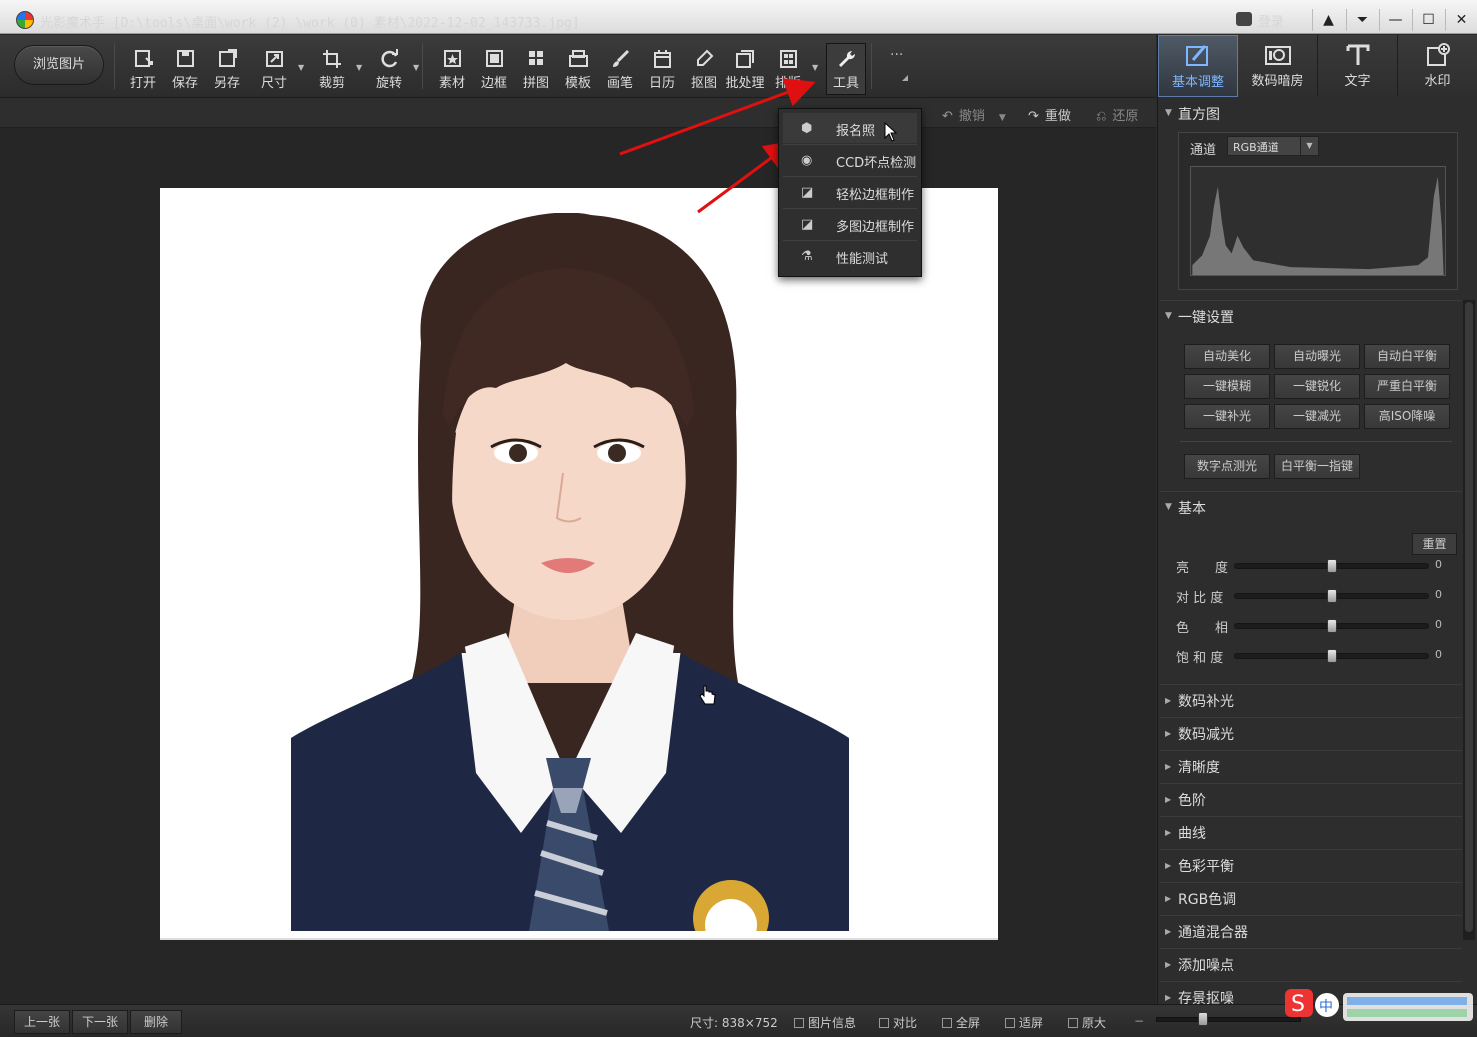  Describe the element at coordinates (156, 1022) in the screenshot. I see `delete-button: 删除` at that location.